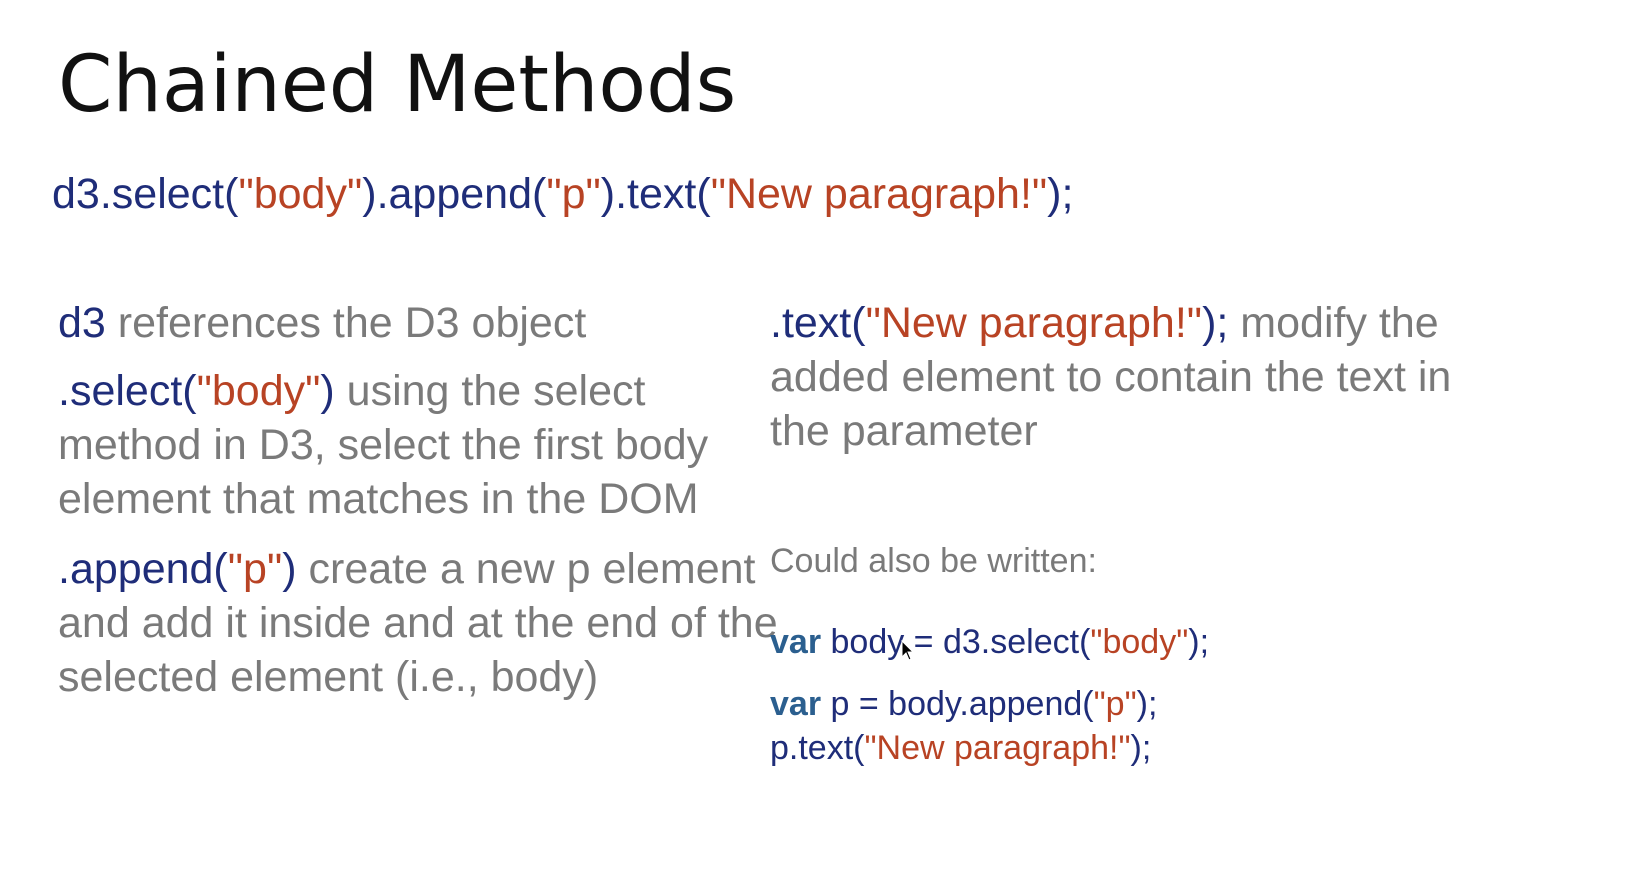 This screenshot has width=1638, height=884. I want to click on explanation-append-arg: "p", so click(255, 569).